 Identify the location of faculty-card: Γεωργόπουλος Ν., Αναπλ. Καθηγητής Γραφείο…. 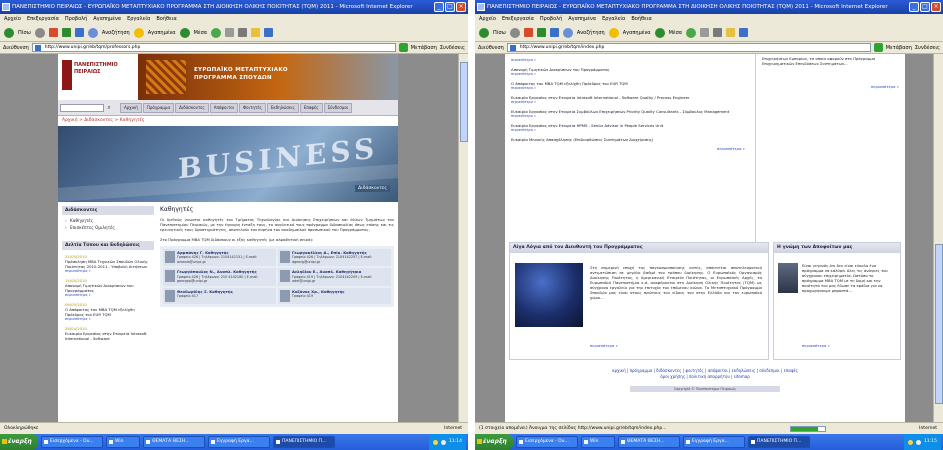
(219, 277).